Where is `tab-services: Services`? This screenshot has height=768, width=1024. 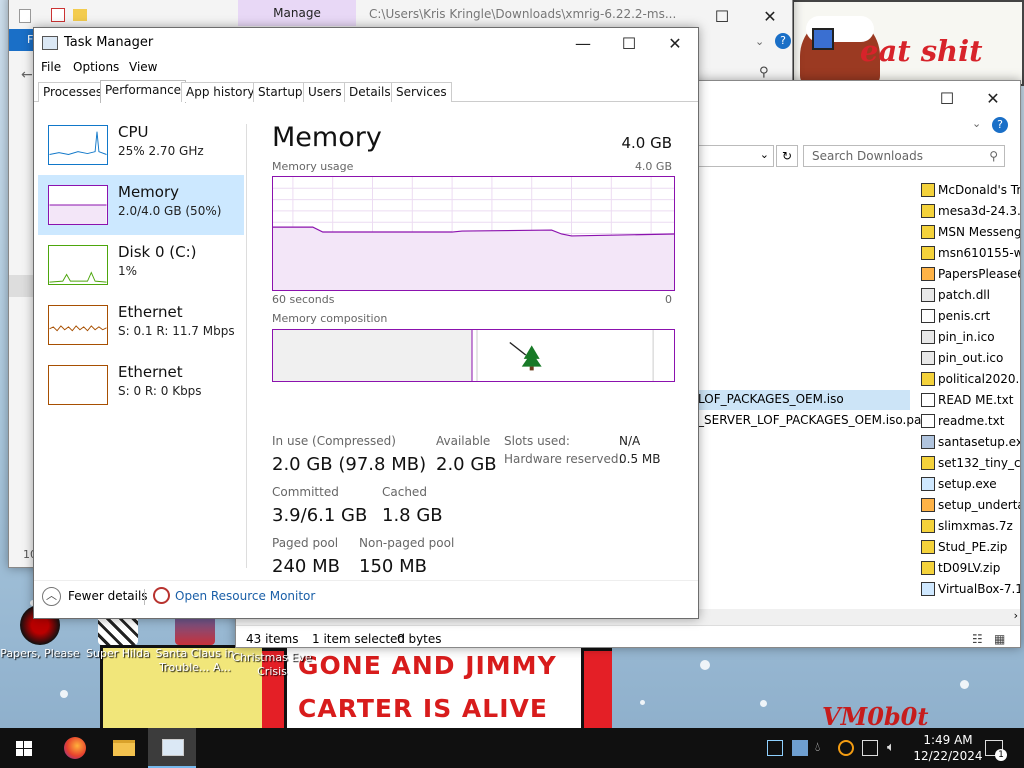 tab-services: Services is located at coordinates (421, 92).